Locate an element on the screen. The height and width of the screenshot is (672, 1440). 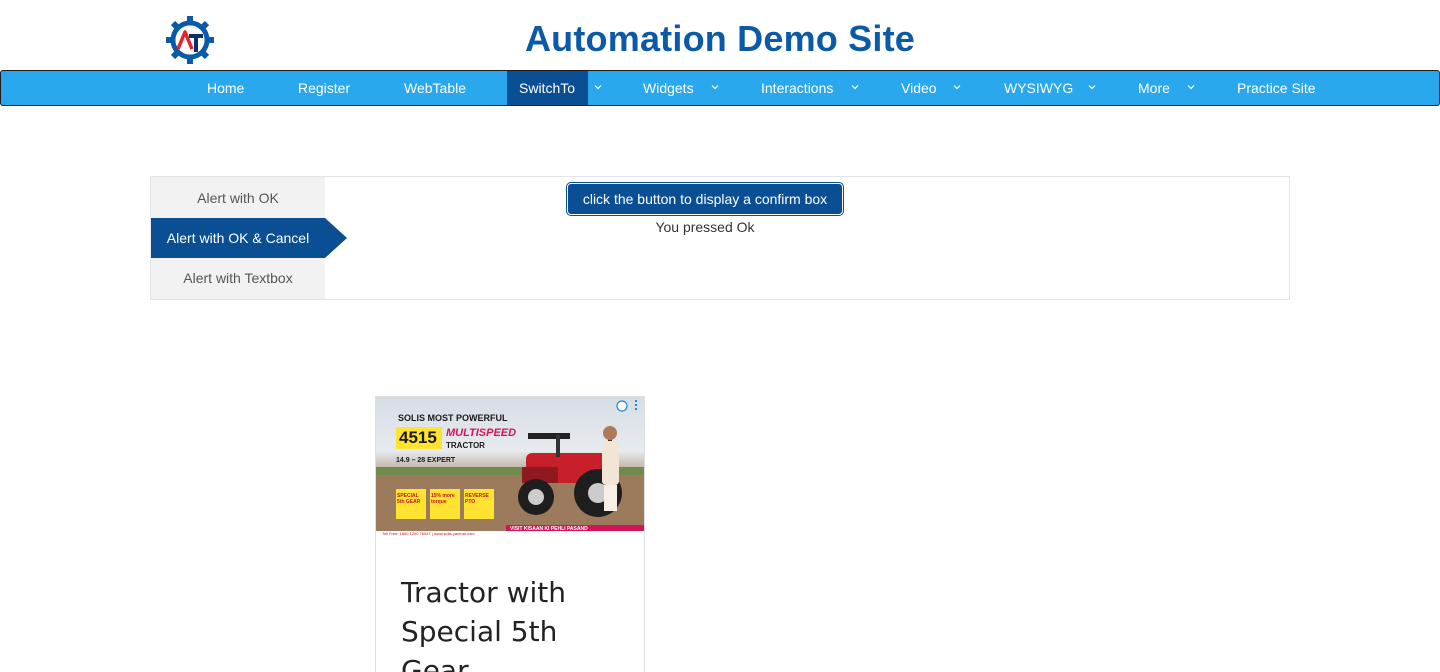
nav-item-label: Video is located at coordinates (919, 88).